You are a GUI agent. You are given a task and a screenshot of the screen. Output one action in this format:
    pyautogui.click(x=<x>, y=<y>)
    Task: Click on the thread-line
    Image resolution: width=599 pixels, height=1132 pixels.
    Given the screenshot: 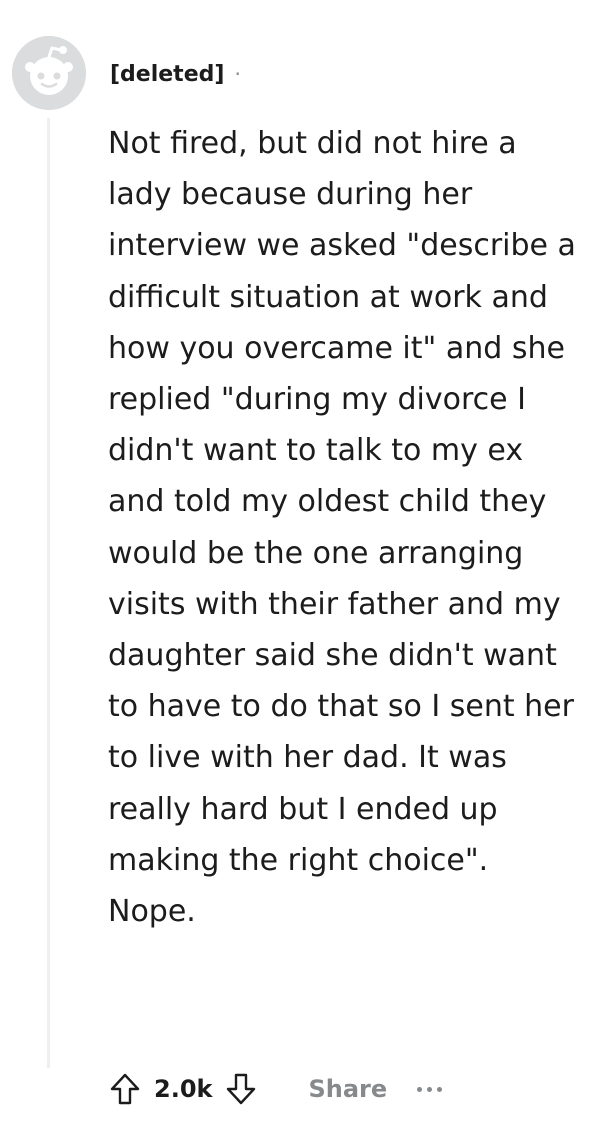 What is the action you would take?
    pyautogui.click(x=48, y=593)
    